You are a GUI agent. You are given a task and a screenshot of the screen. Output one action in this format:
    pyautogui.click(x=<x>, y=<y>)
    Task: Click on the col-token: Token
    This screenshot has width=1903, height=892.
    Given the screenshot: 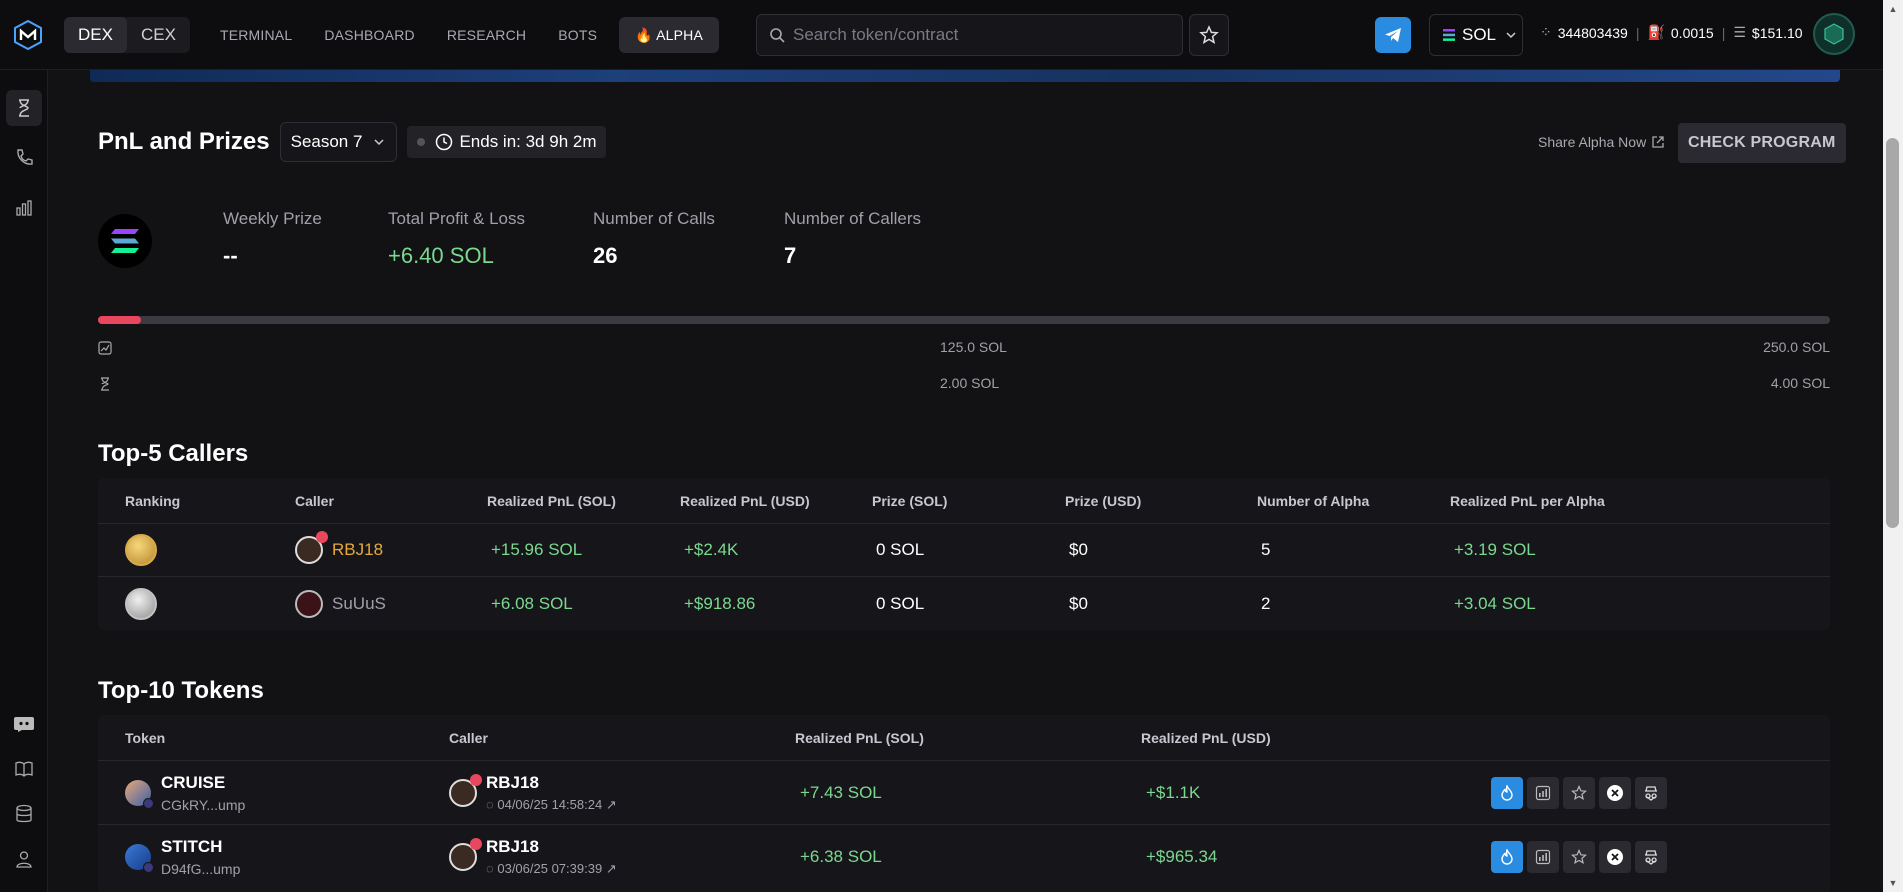 What is the action you would take?
    pyautogui.click(x=145, y=738)
    